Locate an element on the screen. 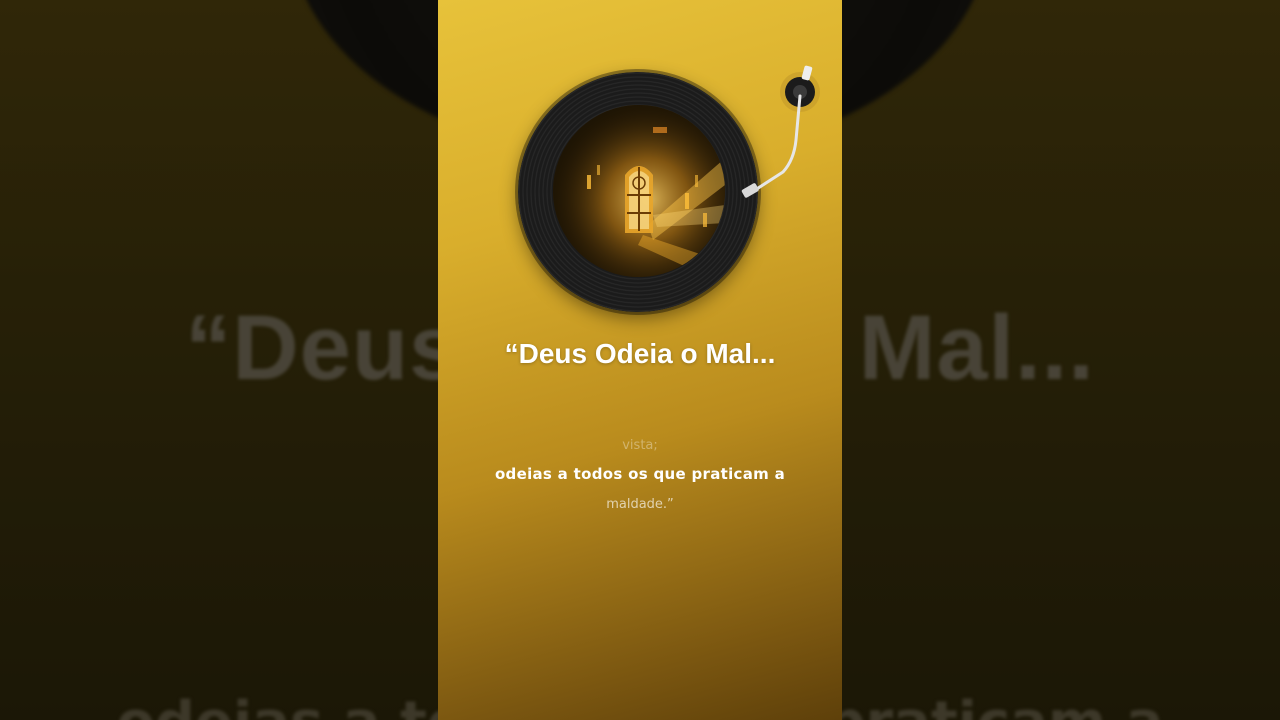 The image size is (1280, 720). cathedral-window-art is located at coordinates (639, 191).